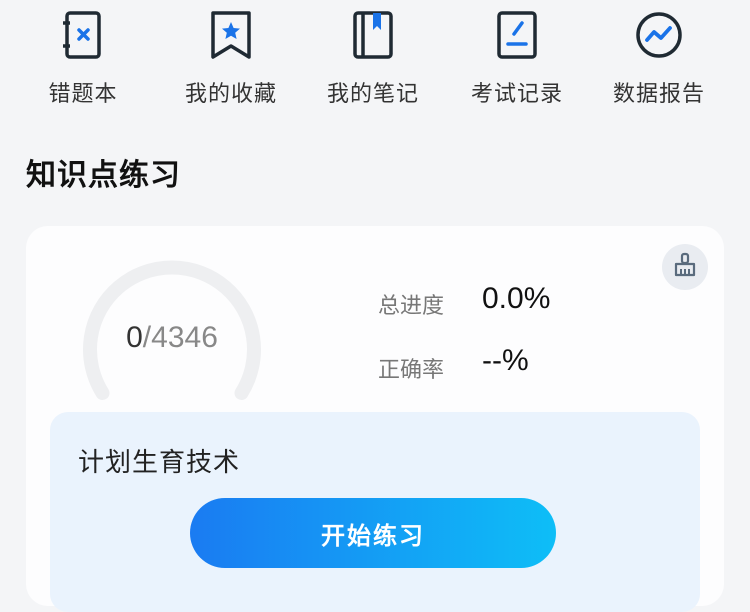 The width and height of the screenshot is (750, 612). What do you see at coordinates (516, 298) in the screenshot?
I see `total-progress-value: 0.0%` at bounding box center [516, 298].